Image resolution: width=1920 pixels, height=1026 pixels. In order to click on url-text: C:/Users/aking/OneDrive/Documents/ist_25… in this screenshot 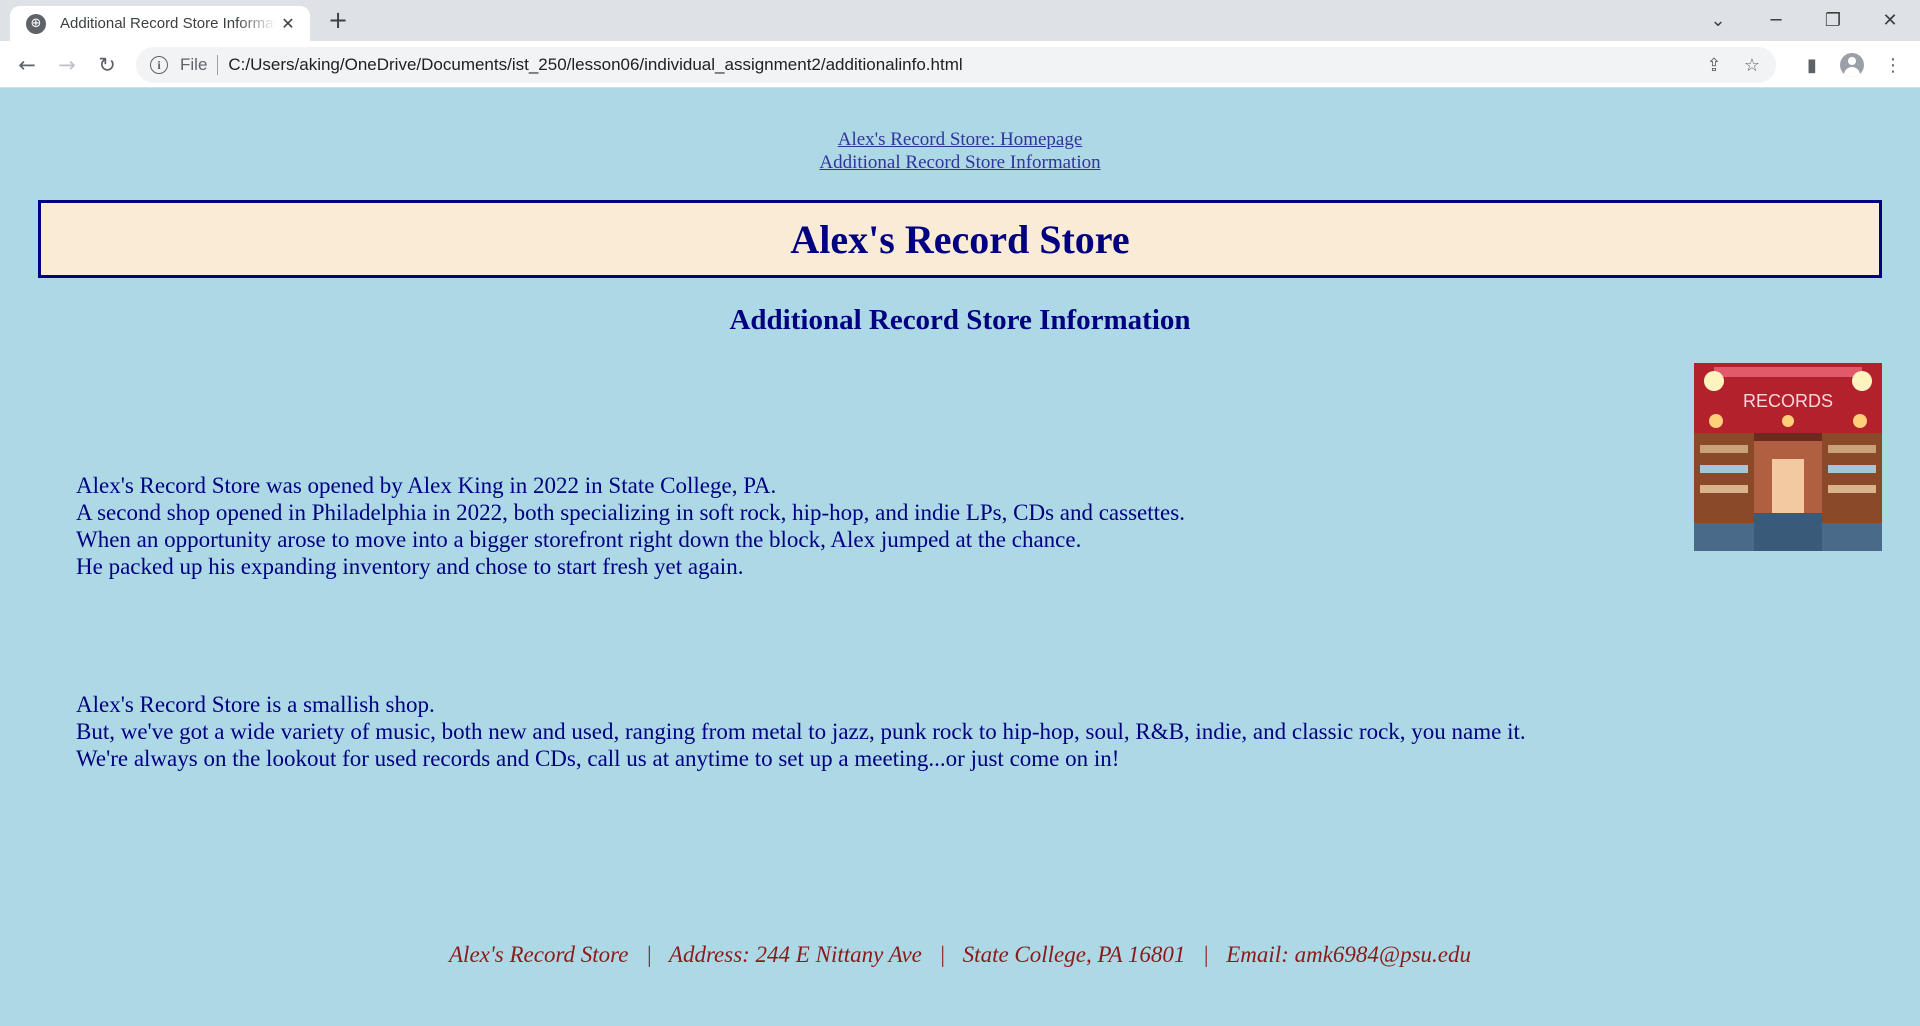, I will do `click(595, 65)`.